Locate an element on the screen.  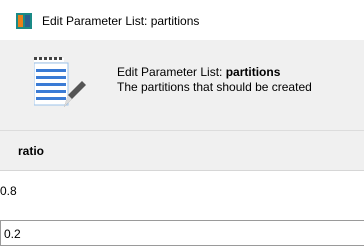
app-icon is located at coordinates (24, 21).